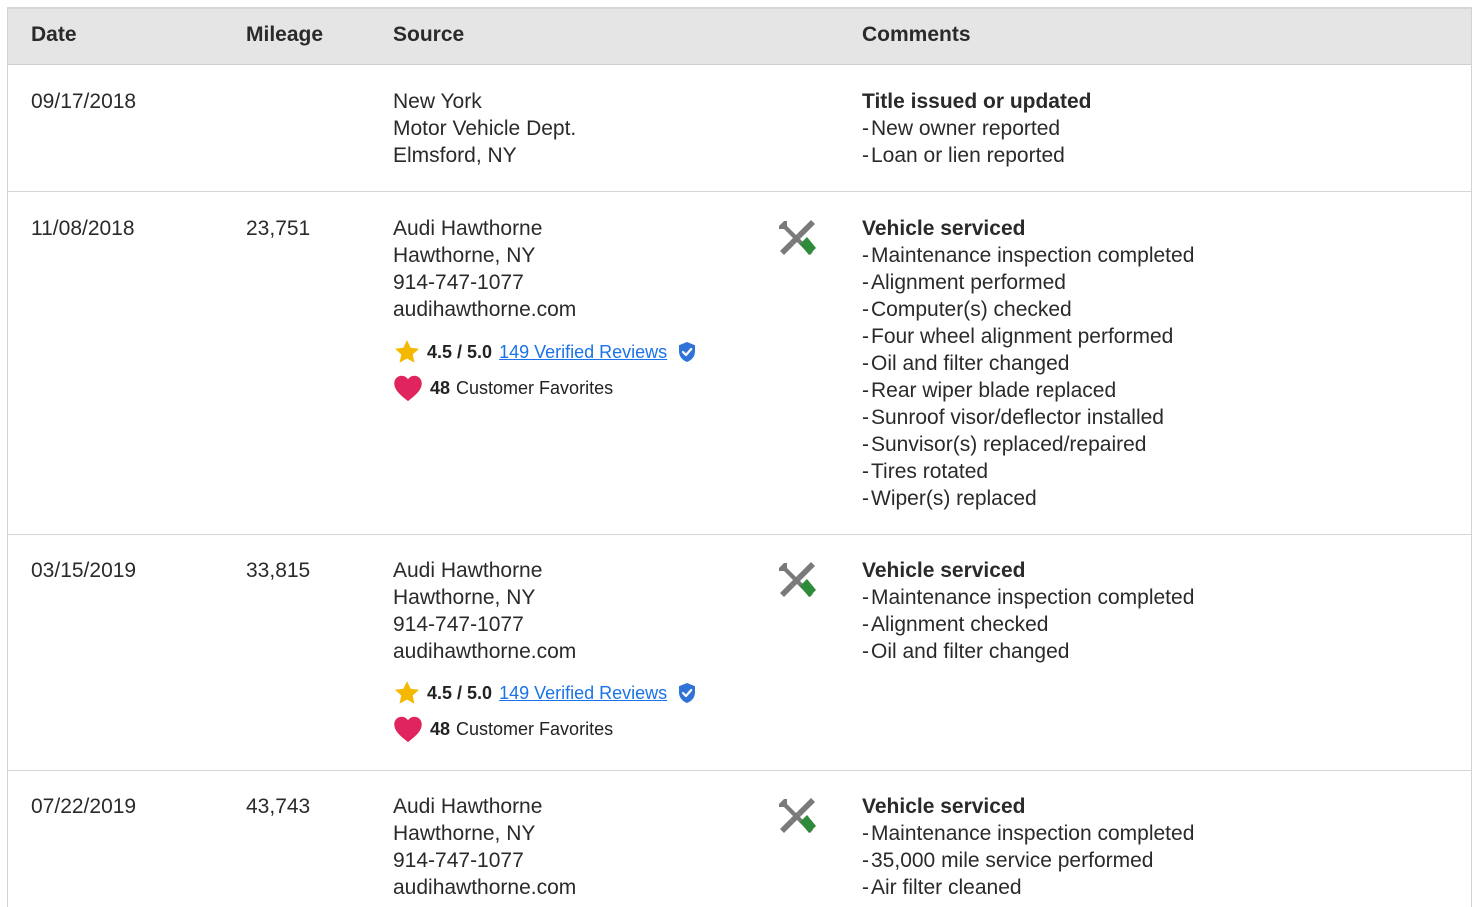 The image size is (1479, 907). What do you see at coordinates (1028, 498) in the screenshot?
I see `comment-item: Wiper(s) replaced` at bounding box center [1028, 498].